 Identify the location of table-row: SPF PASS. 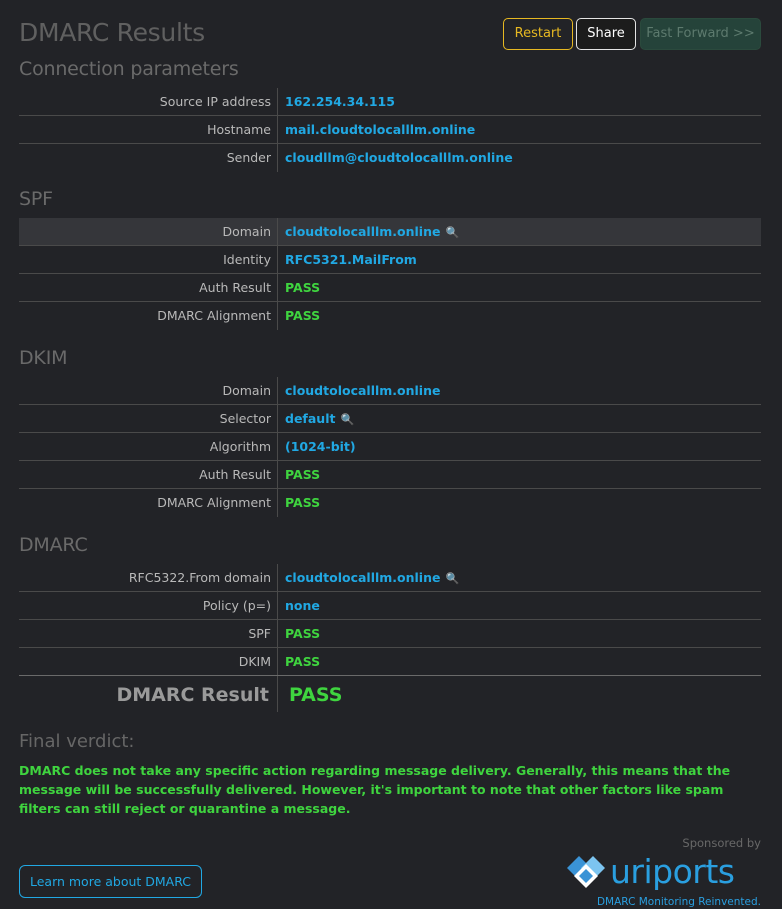
(390, 634).